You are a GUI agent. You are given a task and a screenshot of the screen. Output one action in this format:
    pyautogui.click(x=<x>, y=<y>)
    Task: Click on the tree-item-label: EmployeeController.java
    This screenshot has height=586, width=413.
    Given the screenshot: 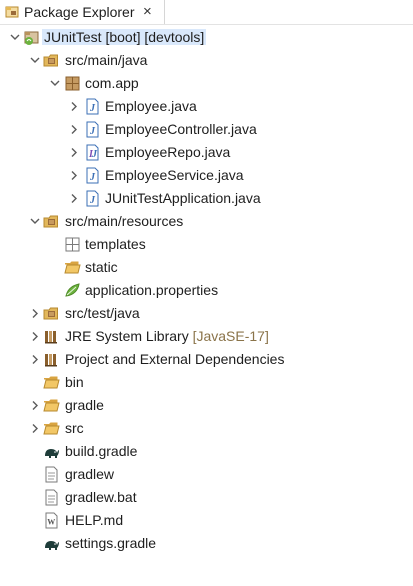 What is the action you would take?
    pyautogui.click(x=181, y=129)
    